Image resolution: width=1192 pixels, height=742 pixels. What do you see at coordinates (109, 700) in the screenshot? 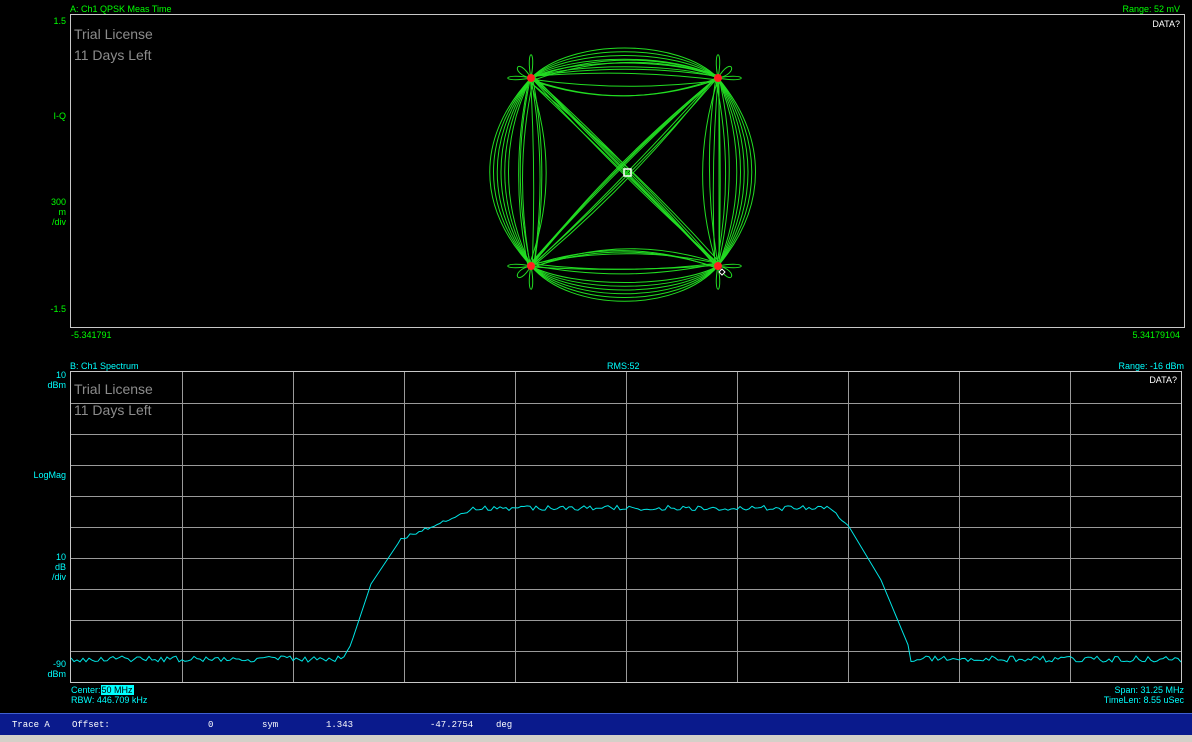
I see `trace-b-rbw: RBW: 446.709 kHz` at bounding box center [109, 700].